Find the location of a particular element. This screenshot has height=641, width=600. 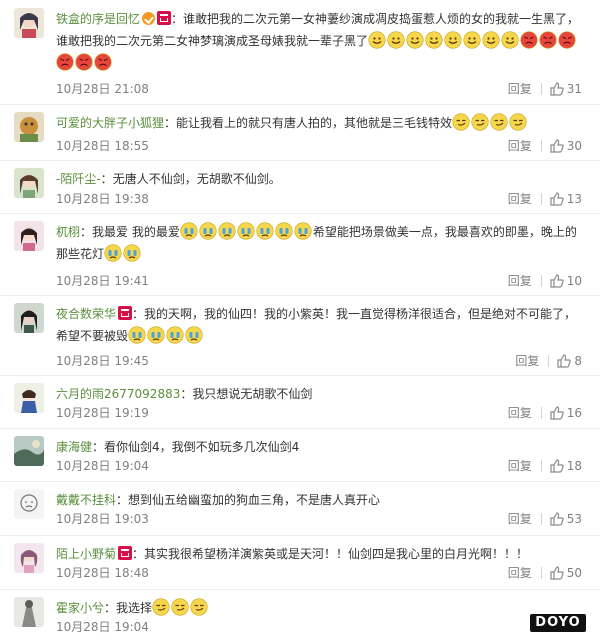

comment-date: 10月28日 19:19 is located at coordinates (102, 413).